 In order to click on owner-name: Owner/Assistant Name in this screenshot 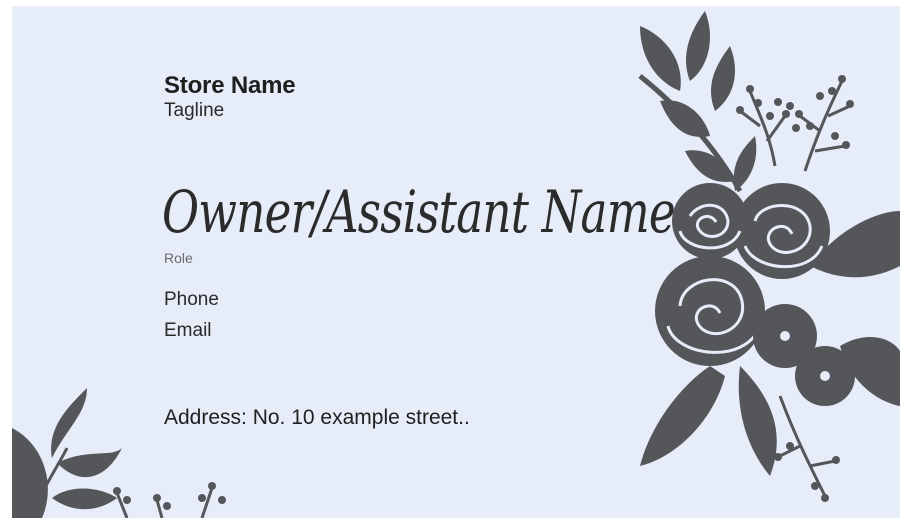, I will do `click(419, 212)`.